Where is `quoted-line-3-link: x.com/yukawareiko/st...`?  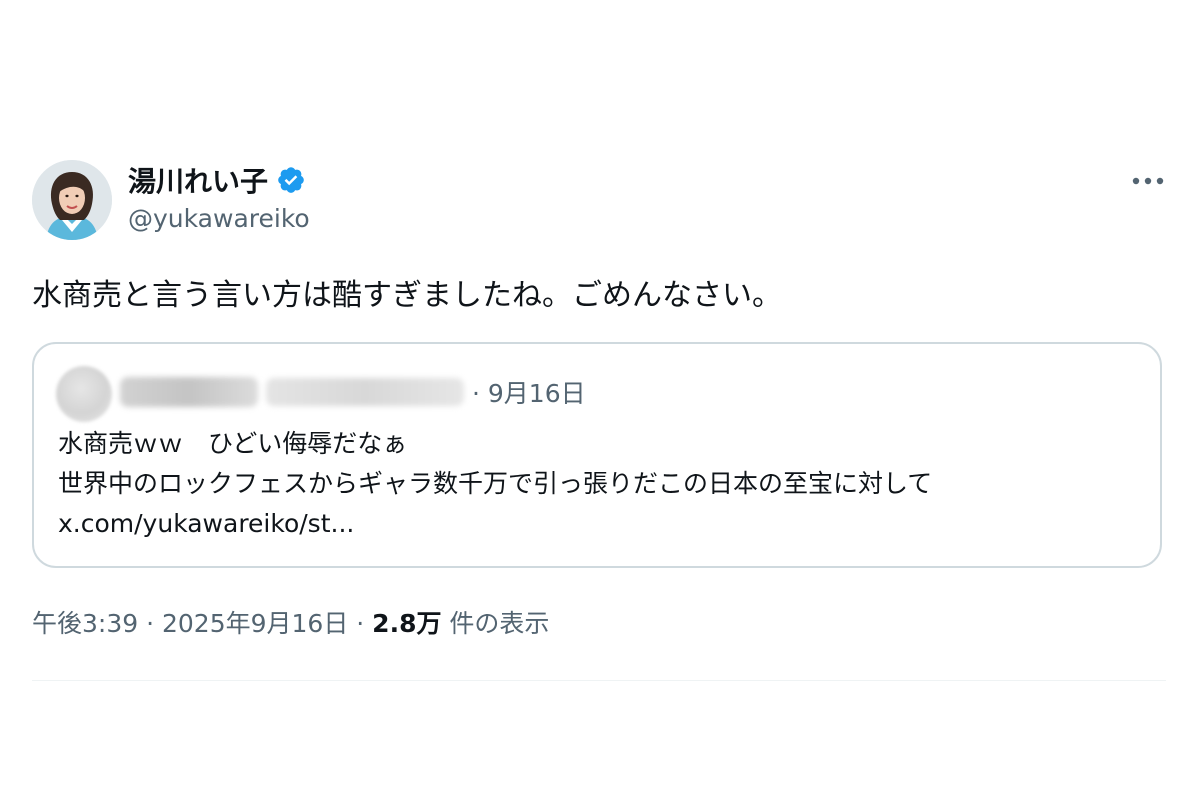
quoted-line-3-link: x.com/yukawareiko/st... is located at coordinates (495, 524).